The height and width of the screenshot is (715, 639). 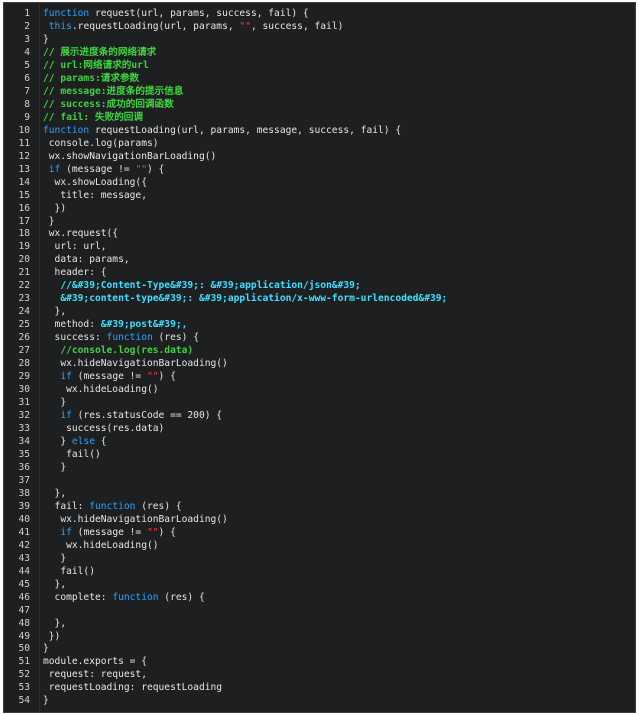 I want to click on code-token: &#39;post&#39;,, so click(x=144, y=325).